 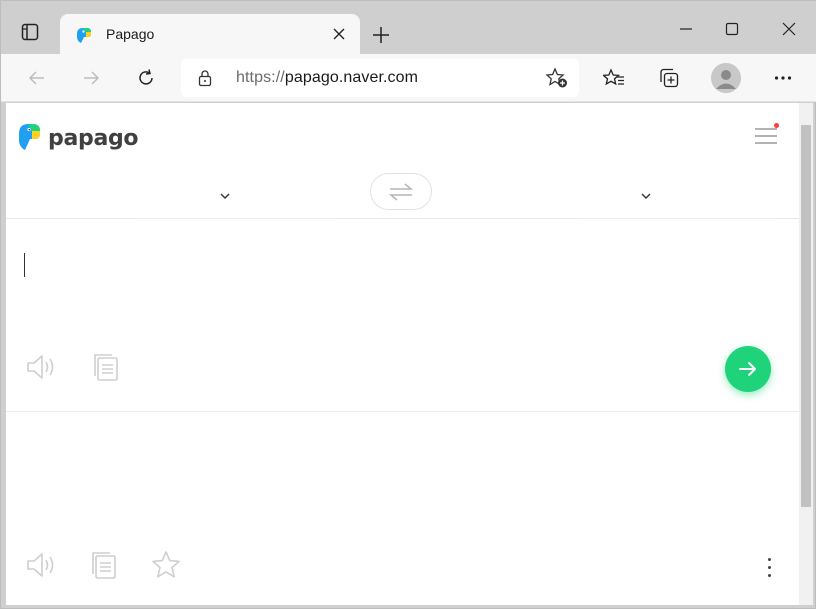 I want to click on maximize-button, so click(x=732, y=29).